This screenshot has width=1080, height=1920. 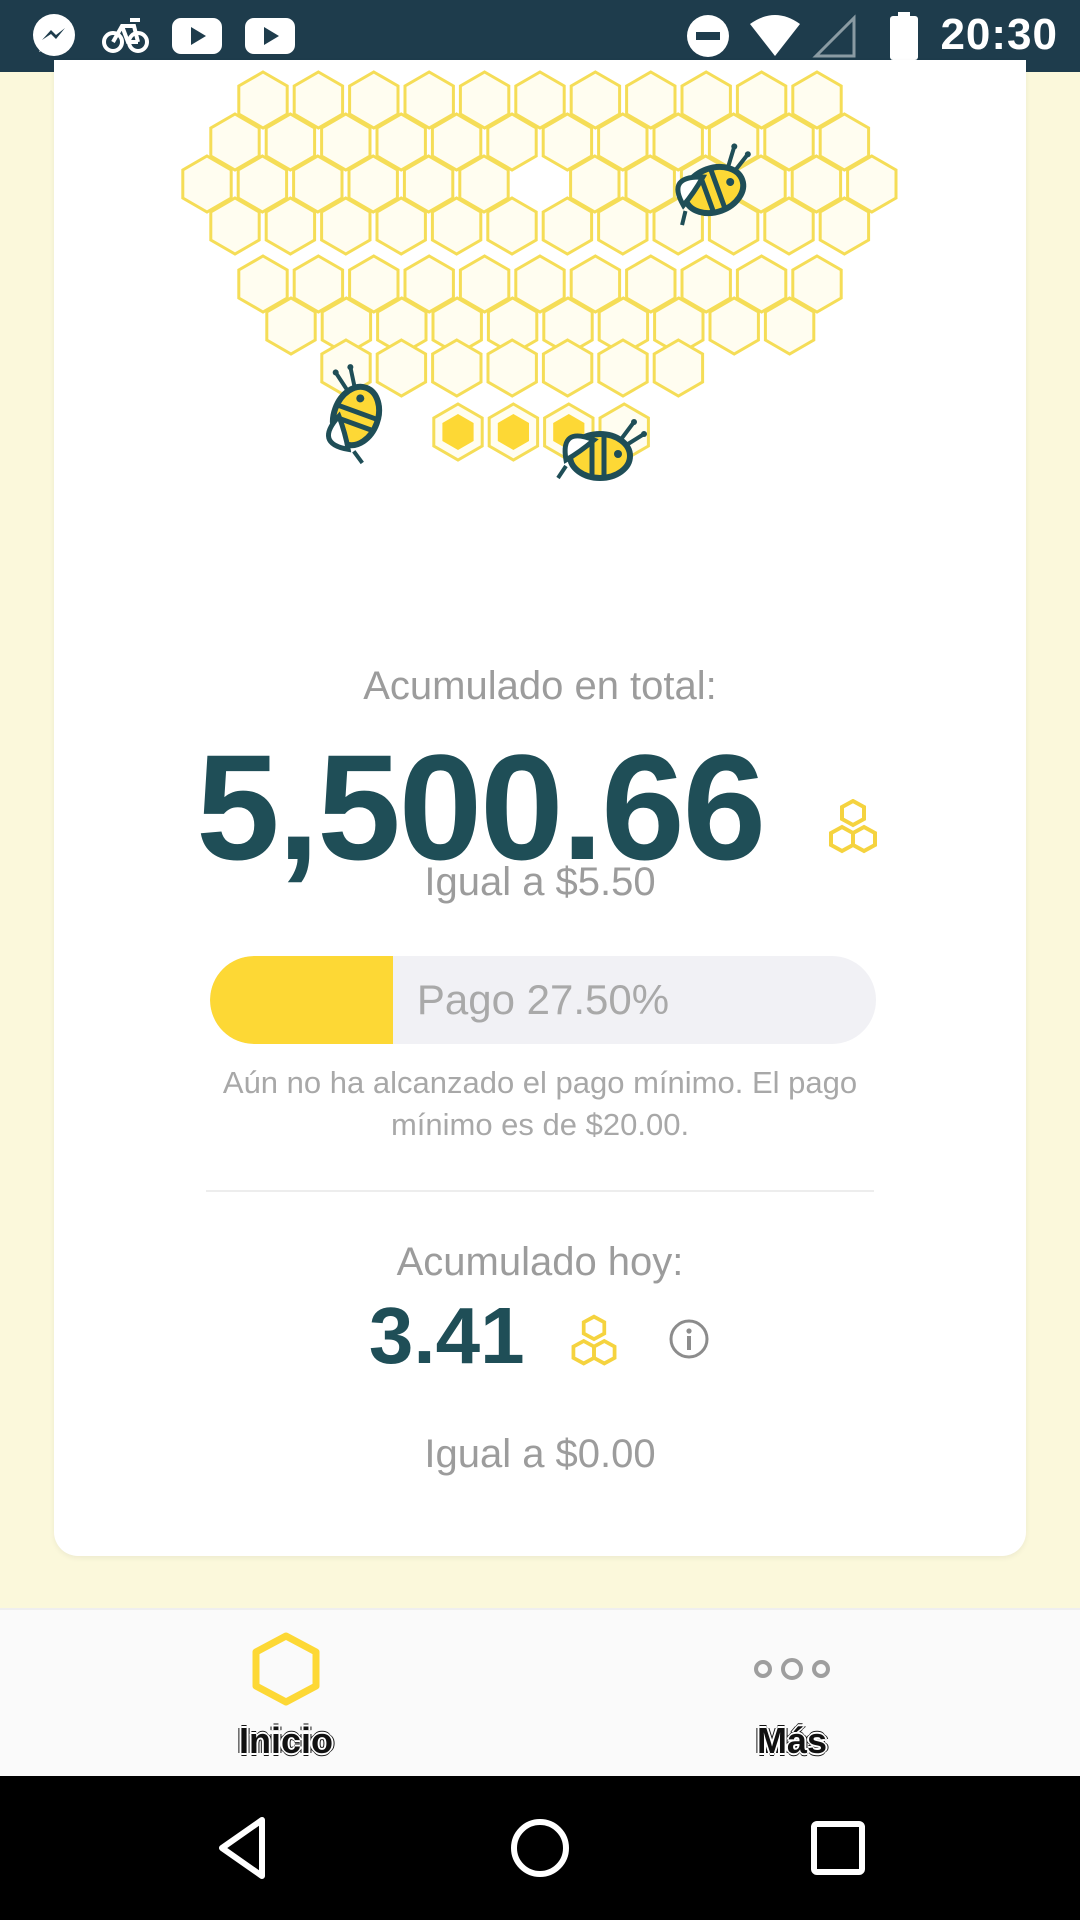 I want to click on info-icon, so click(x=689, y=1339).